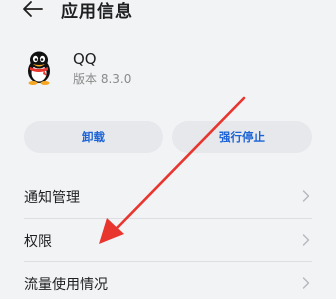 This screenshot has height=305, width=336. Describe the element at coordinates (66, 285) in the screenshot. I see `list-item-label: 流量使用情况` at that location.